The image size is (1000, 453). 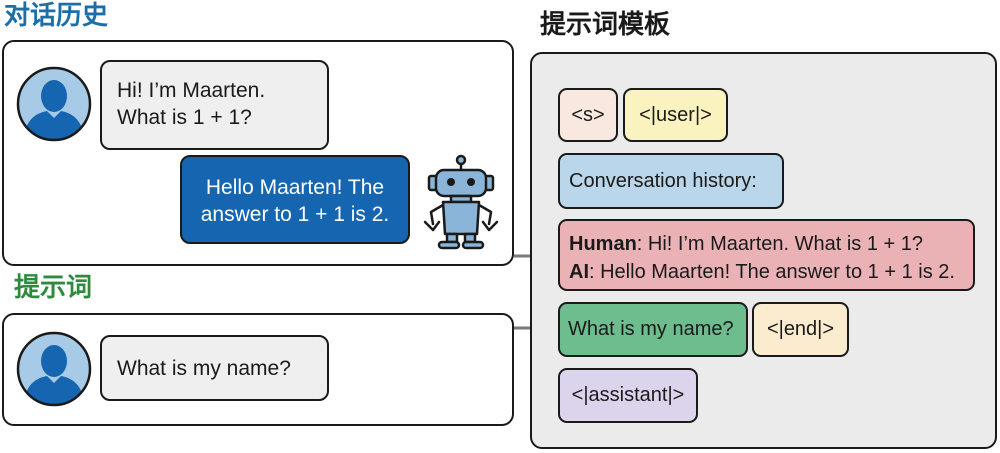 What do you see at coordinates (603, 244) in the screenshot?
I see `human-label: Human` at bounding box center [603, 244].